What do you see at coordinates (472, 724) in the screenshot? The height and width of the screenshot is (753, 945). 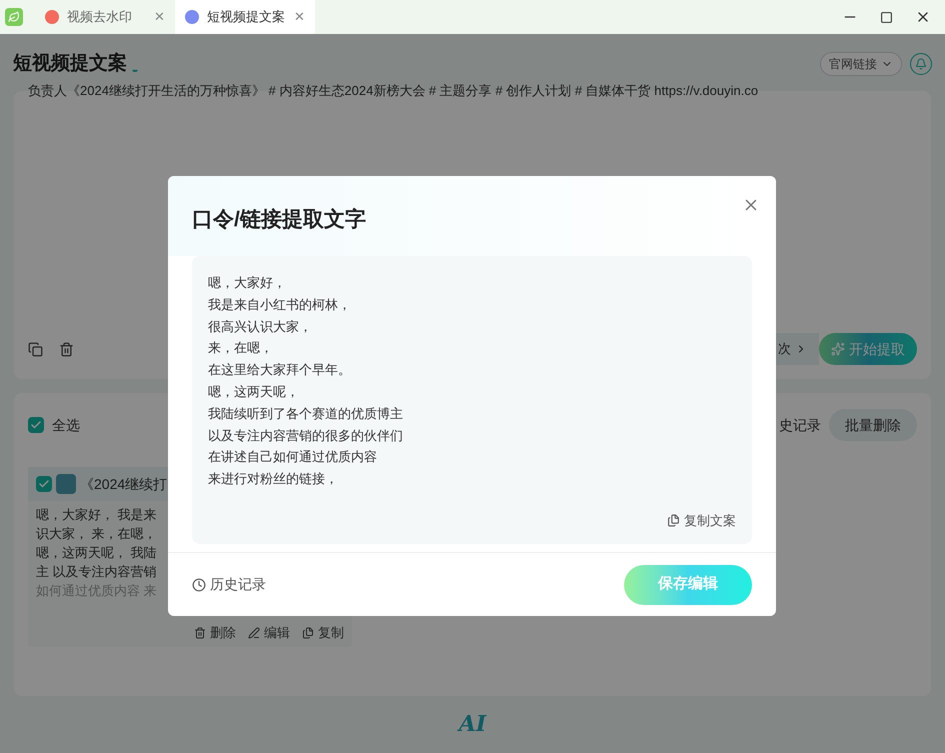 I see `ai-logo: AI` at bounding box center [472, 724].